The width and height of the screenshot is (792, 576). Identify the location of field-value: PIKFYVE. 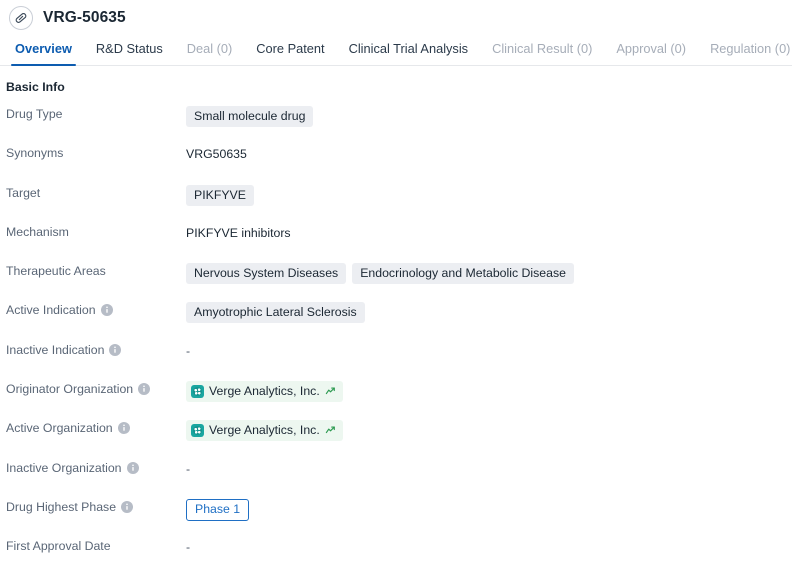
(489, 194).